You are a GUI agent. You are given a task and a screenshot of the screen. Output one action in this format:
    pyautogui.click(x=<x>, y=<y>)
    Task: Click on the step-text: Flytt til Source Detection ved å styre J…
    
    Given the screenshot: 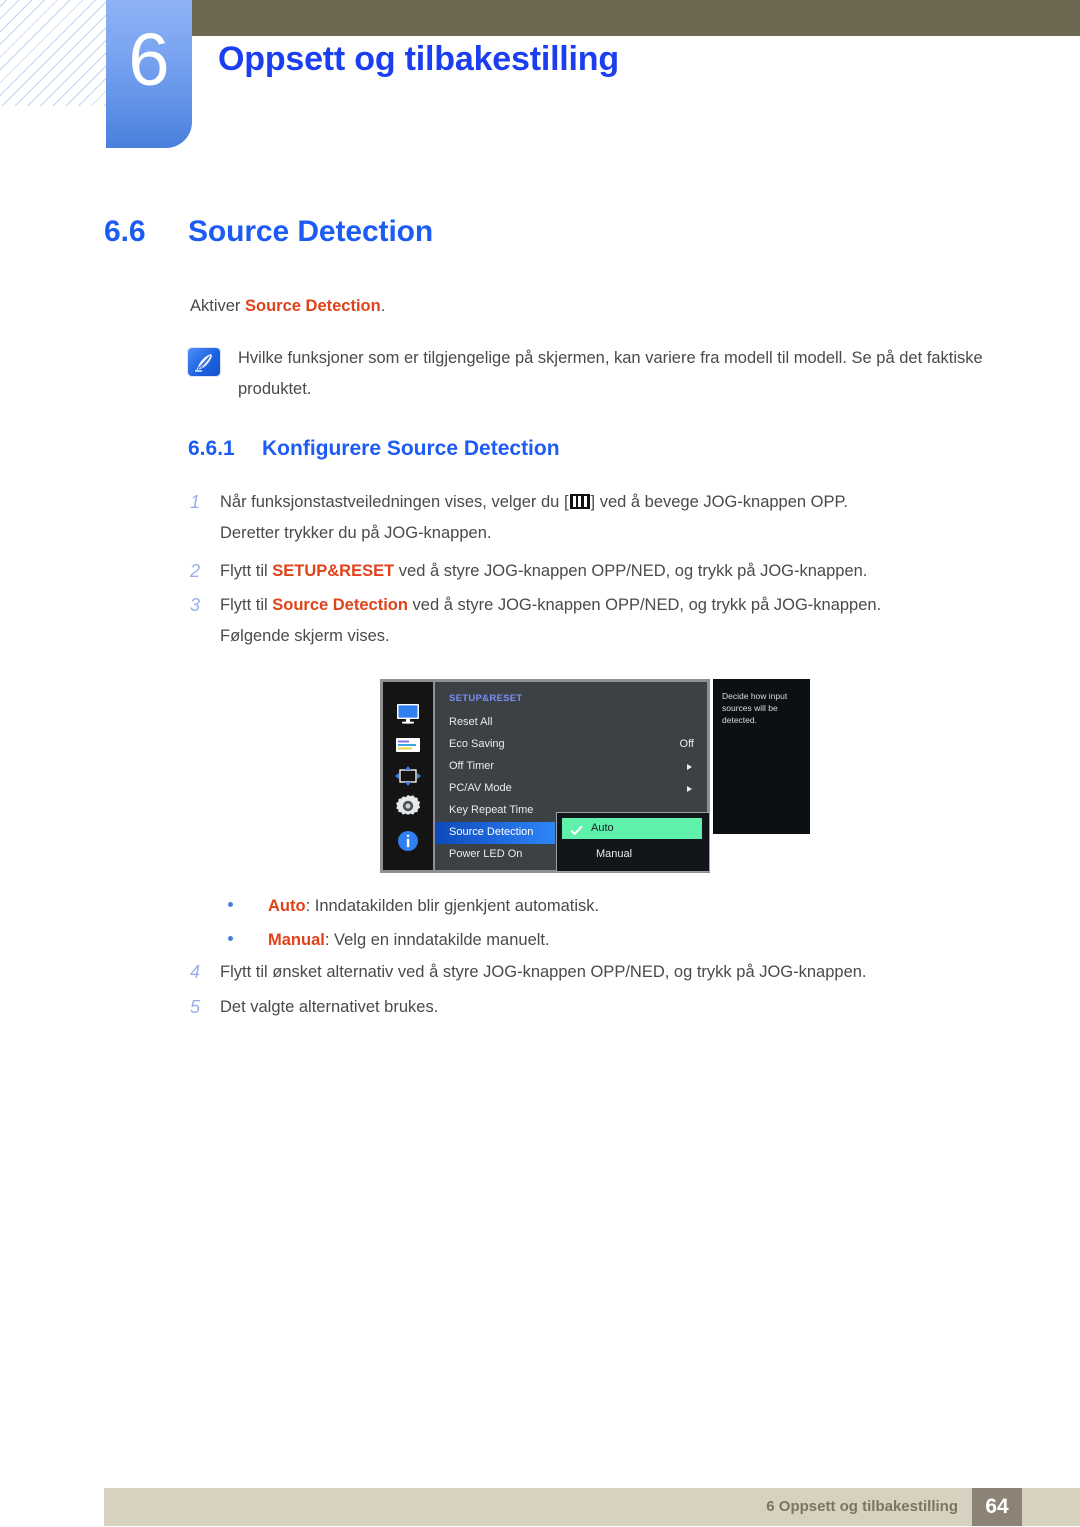 What is the action you would take?
    pyautogui.click(x=600, y=621)
    